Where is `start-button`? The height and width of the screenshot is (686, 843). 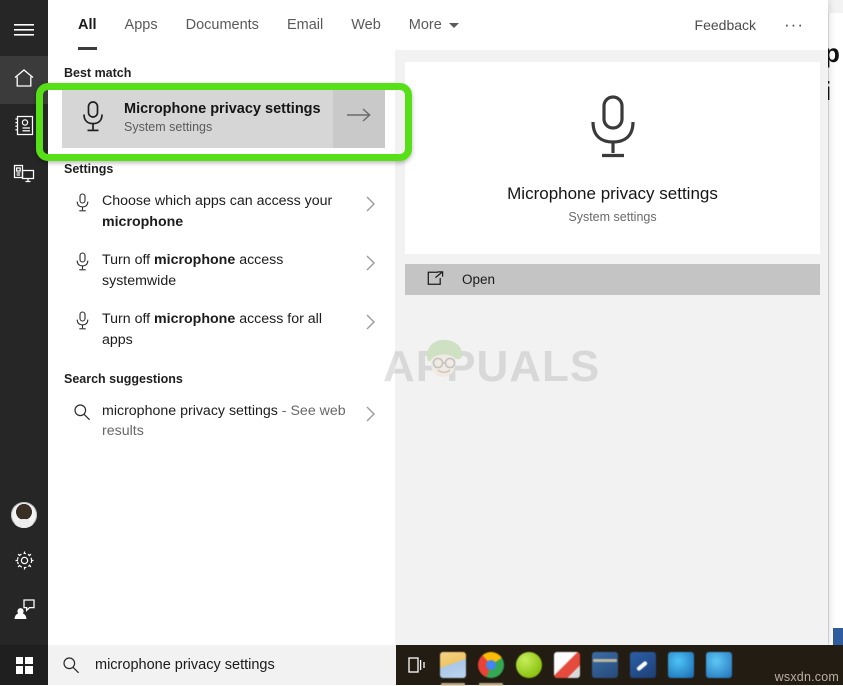 start-button is located at coordinates (24, 665).